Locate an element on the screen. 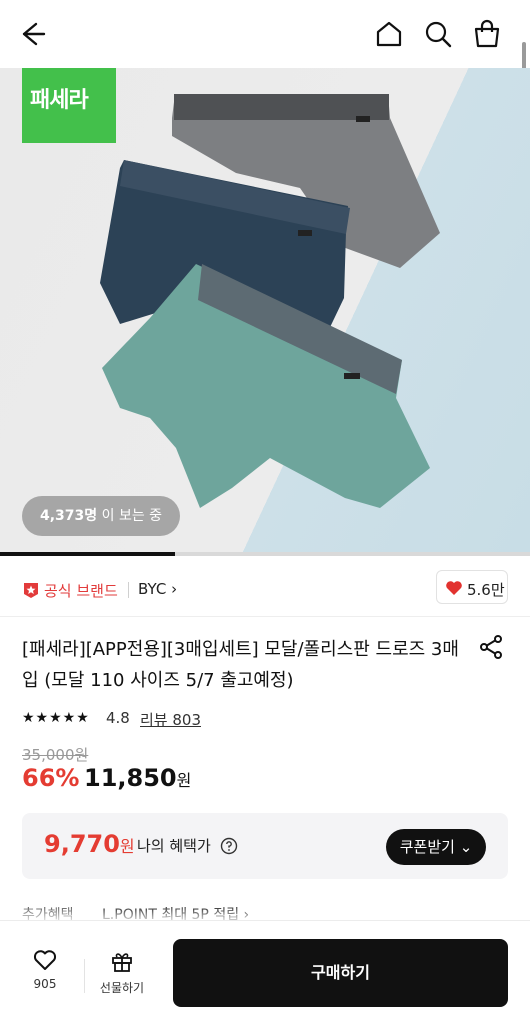 The width and height of the screenshot is (530, 1024). viewer-suffix: 이 보는 중 is located at coordinates (130, 516).